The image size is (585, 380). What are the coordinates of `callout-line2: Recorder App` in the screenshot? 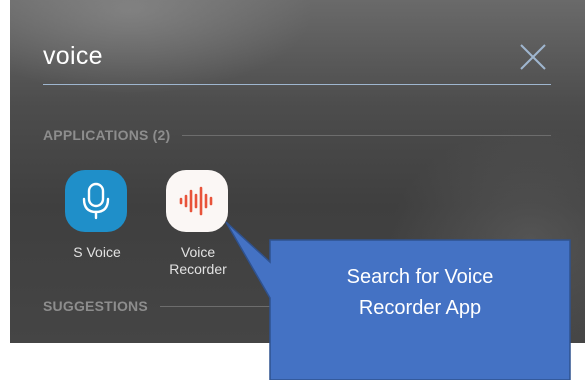 It's located at (420, 308).